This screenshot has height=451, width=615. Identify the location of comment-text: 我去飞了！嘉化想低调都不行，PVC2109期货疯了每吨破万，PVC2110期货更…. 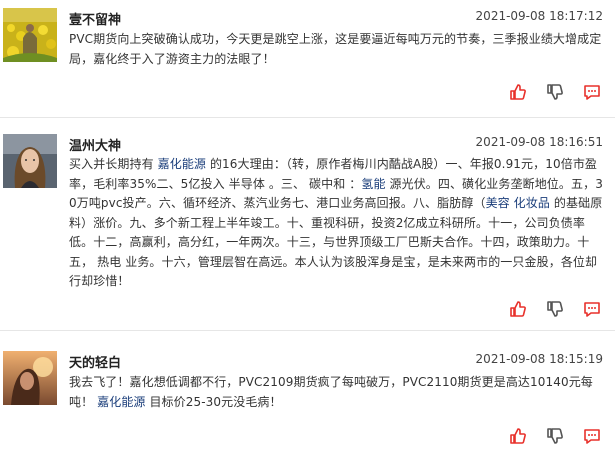
(337, 392).